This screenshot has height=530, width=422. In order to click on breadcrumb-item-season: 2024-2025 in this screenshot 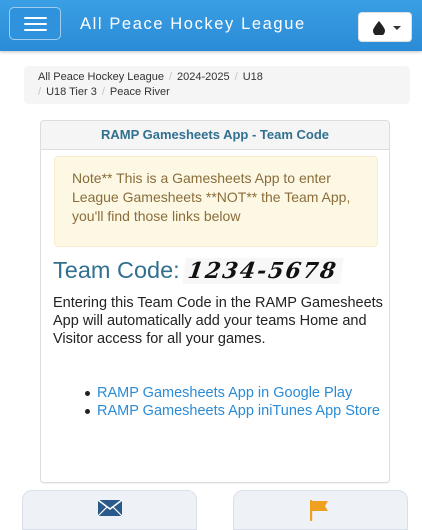, I will do `click(203, 77)`.